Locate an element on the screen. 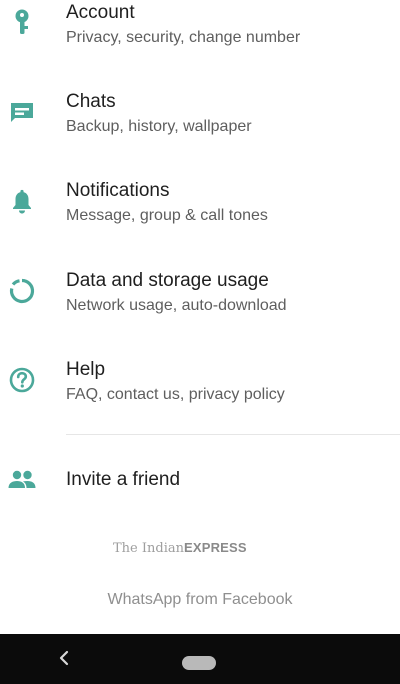  chats-subtitle: Backup, history, wallpaper is located at coordinates (159, 126).